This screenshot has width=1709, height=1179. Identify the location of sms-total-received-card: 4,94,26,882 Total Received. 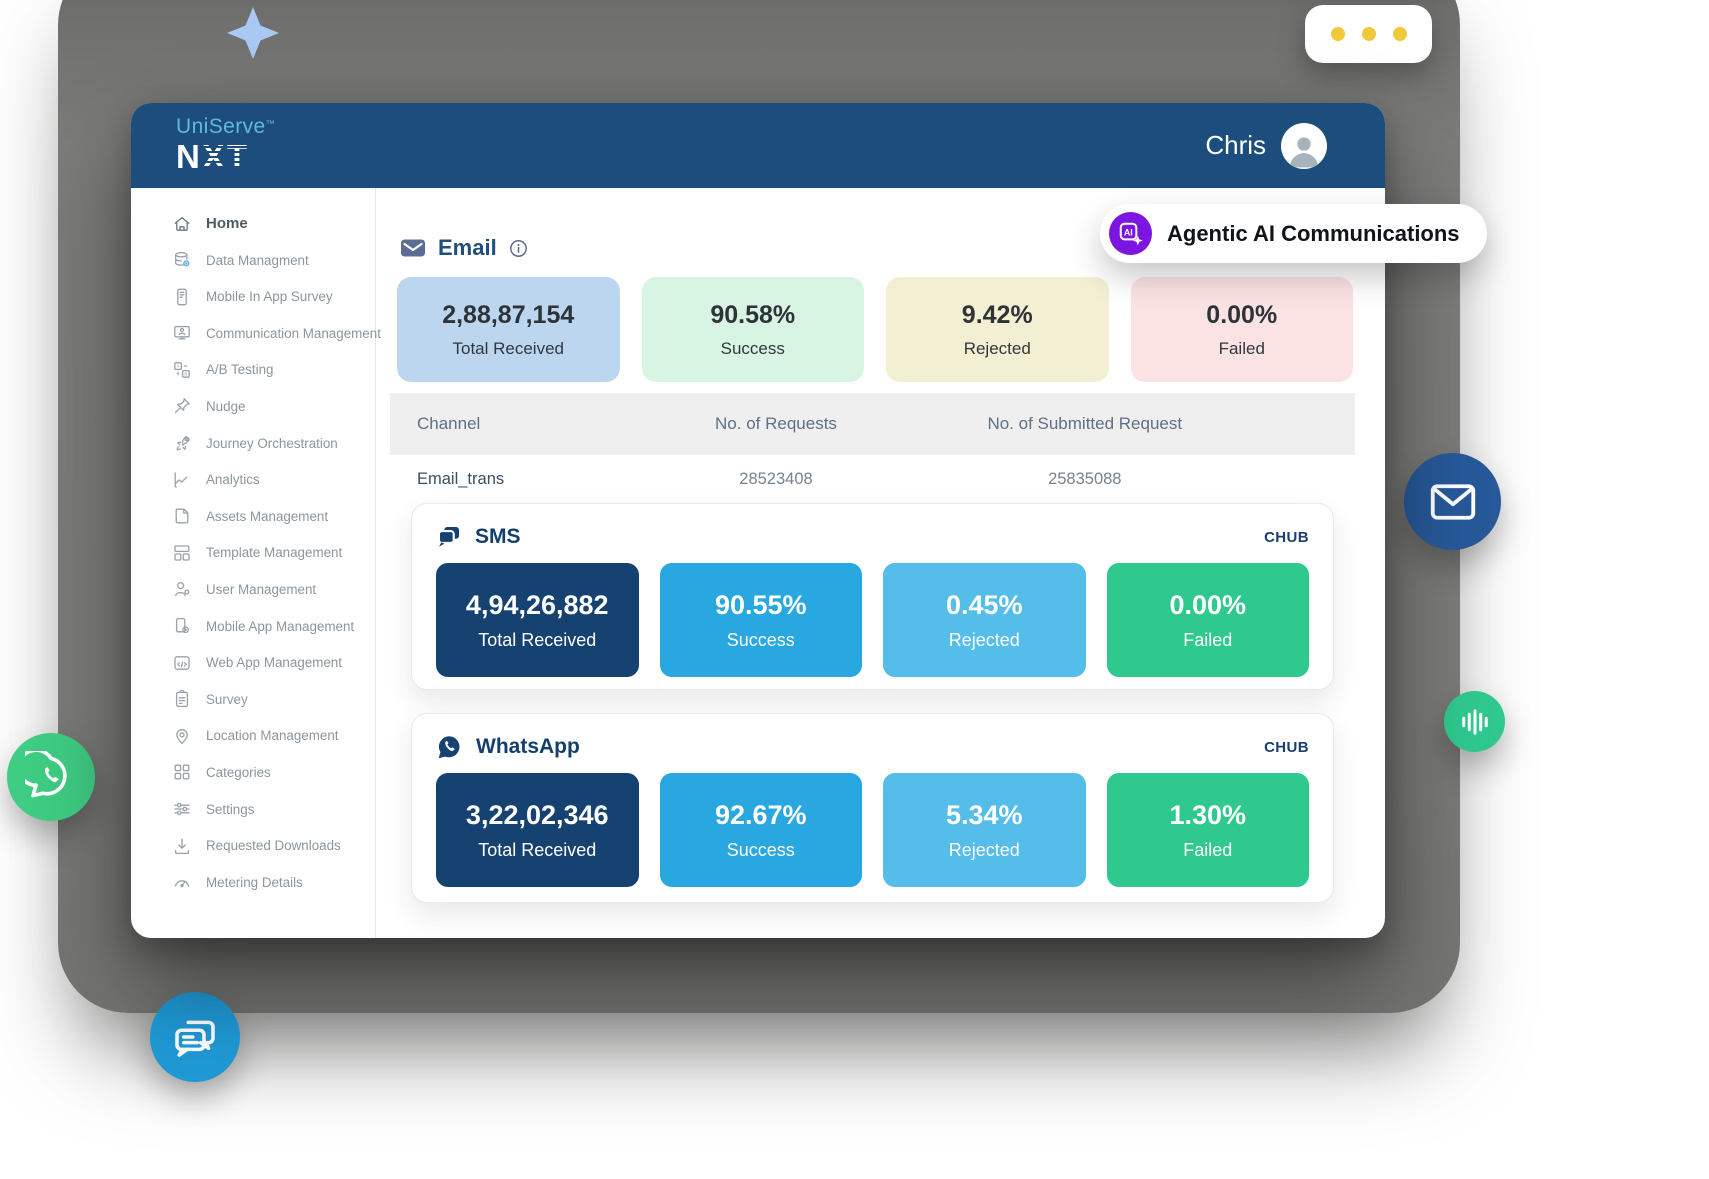
(537, 620).